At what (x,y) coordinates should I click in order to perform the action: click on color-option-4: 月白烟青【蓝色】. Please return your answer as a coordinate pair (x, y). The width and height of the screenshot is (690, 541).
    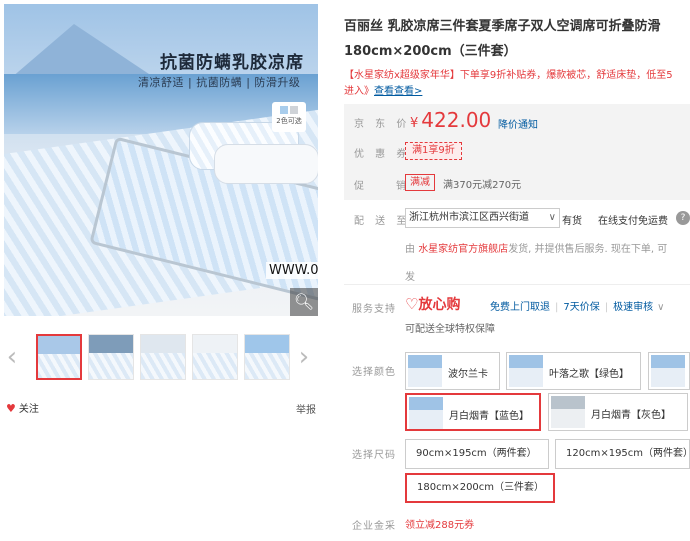
    Looking at the image, I should click on (473, 412).